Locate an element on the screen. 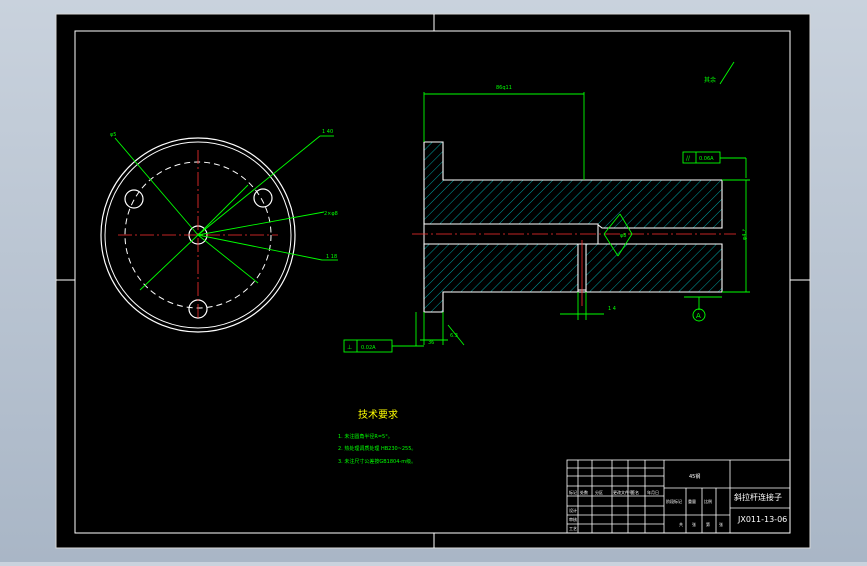  notes-line-1: 1. 未注圆角半径R=5°。 is located at coordinates (365, 436).